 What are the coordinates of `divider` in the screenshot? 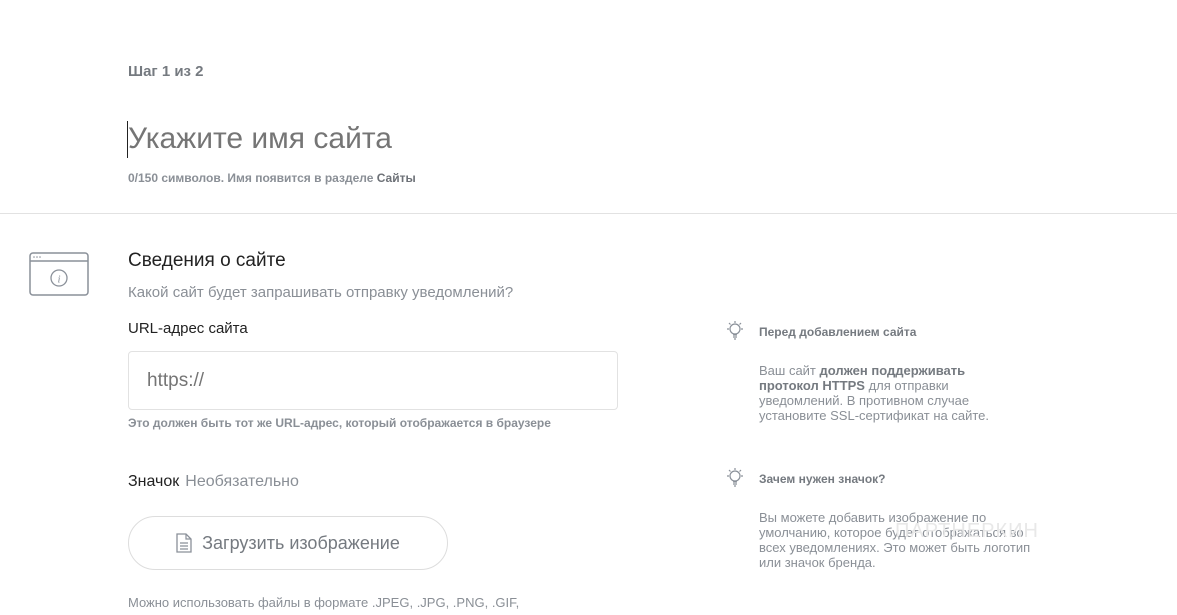 It's located at (588, 213).